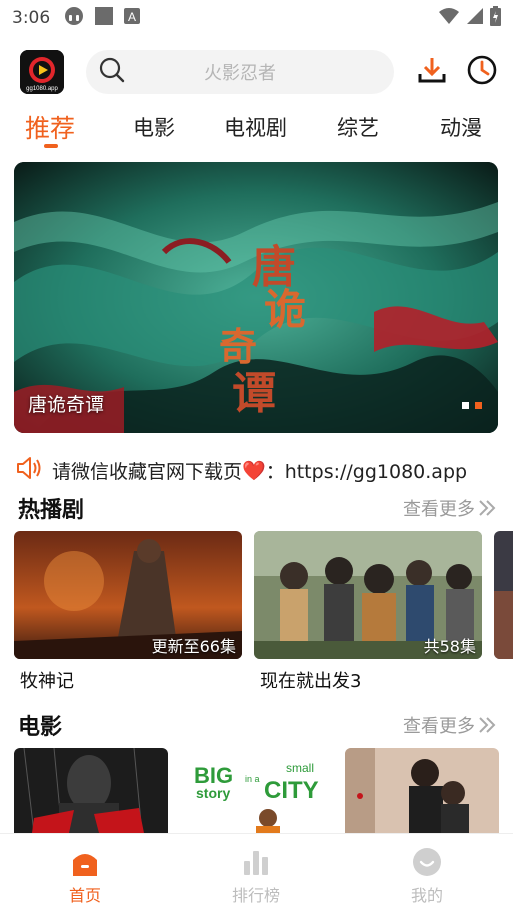 The image size is (513, 913). What do you see at coordinates (85, 862) in the screenshot?
I see `home-icon` at bounding box center [85, 862].